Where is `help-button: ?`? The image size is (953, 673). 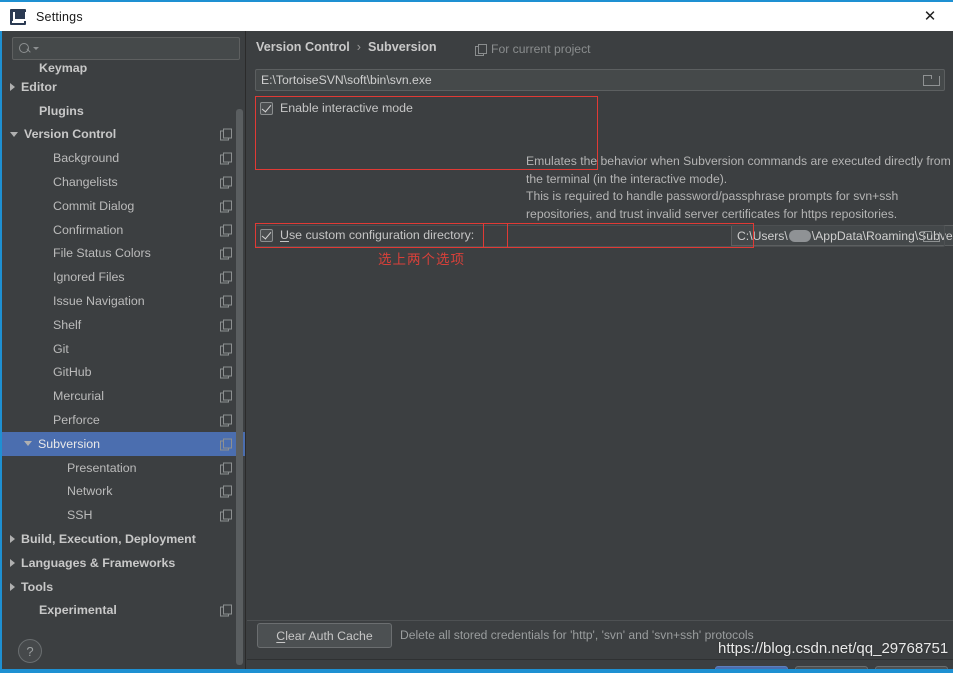 help-button: ? is located at coordinates (30, 651).